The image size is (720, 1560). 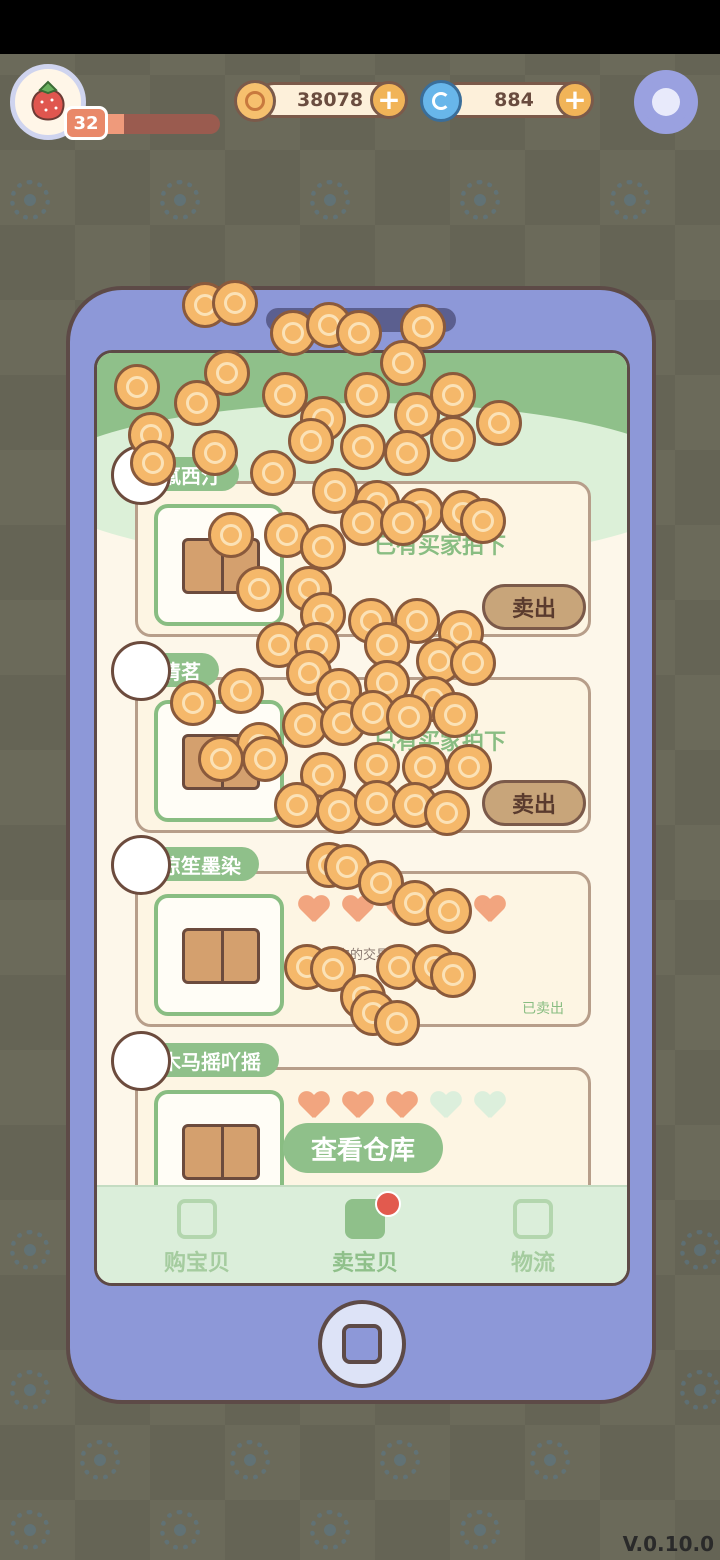 I want to click on view-warehouse-button: 查看仓库, so click(x=363, y=1148).